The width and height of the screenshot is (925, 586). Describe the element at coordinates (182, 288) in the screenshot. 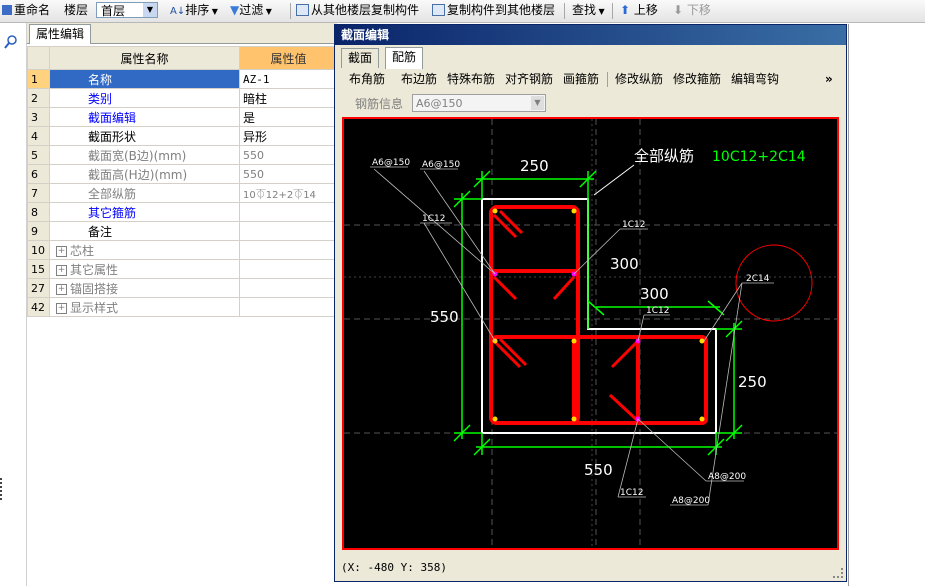

I see `table-row: 27 + 锚固搭接` at that location.